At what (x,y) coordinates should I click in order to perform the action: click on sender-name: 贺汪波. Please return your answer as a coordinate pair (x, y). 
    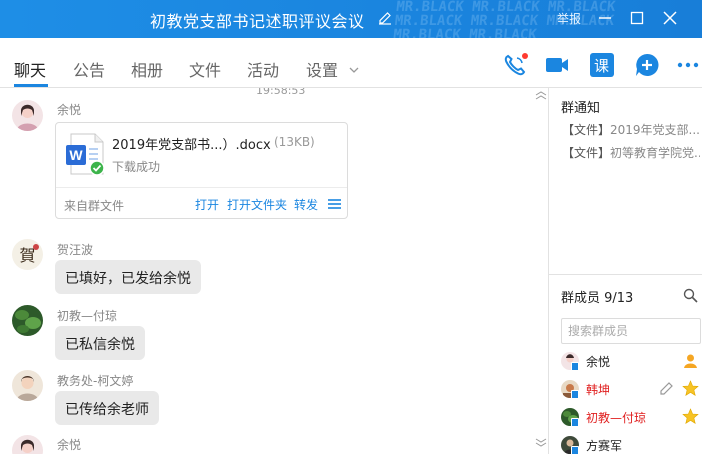
    Looking at the image, I should click on (75, 250).